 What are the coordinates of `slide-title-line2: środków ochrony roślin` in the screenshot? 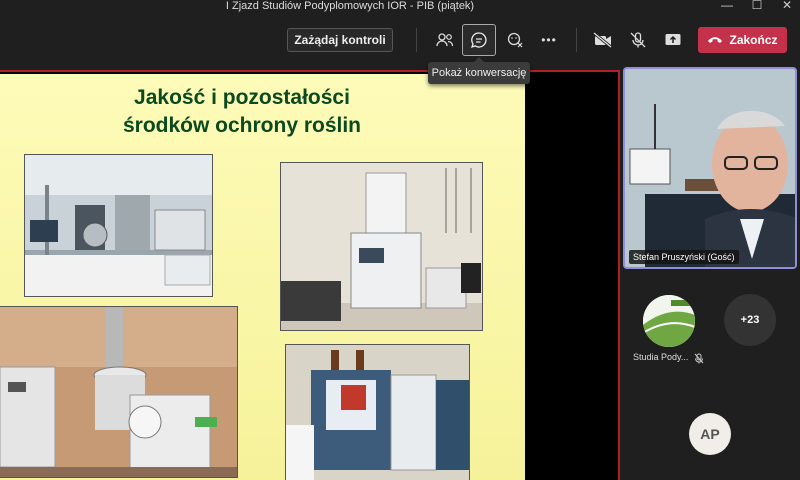 It's located at (242, 125).